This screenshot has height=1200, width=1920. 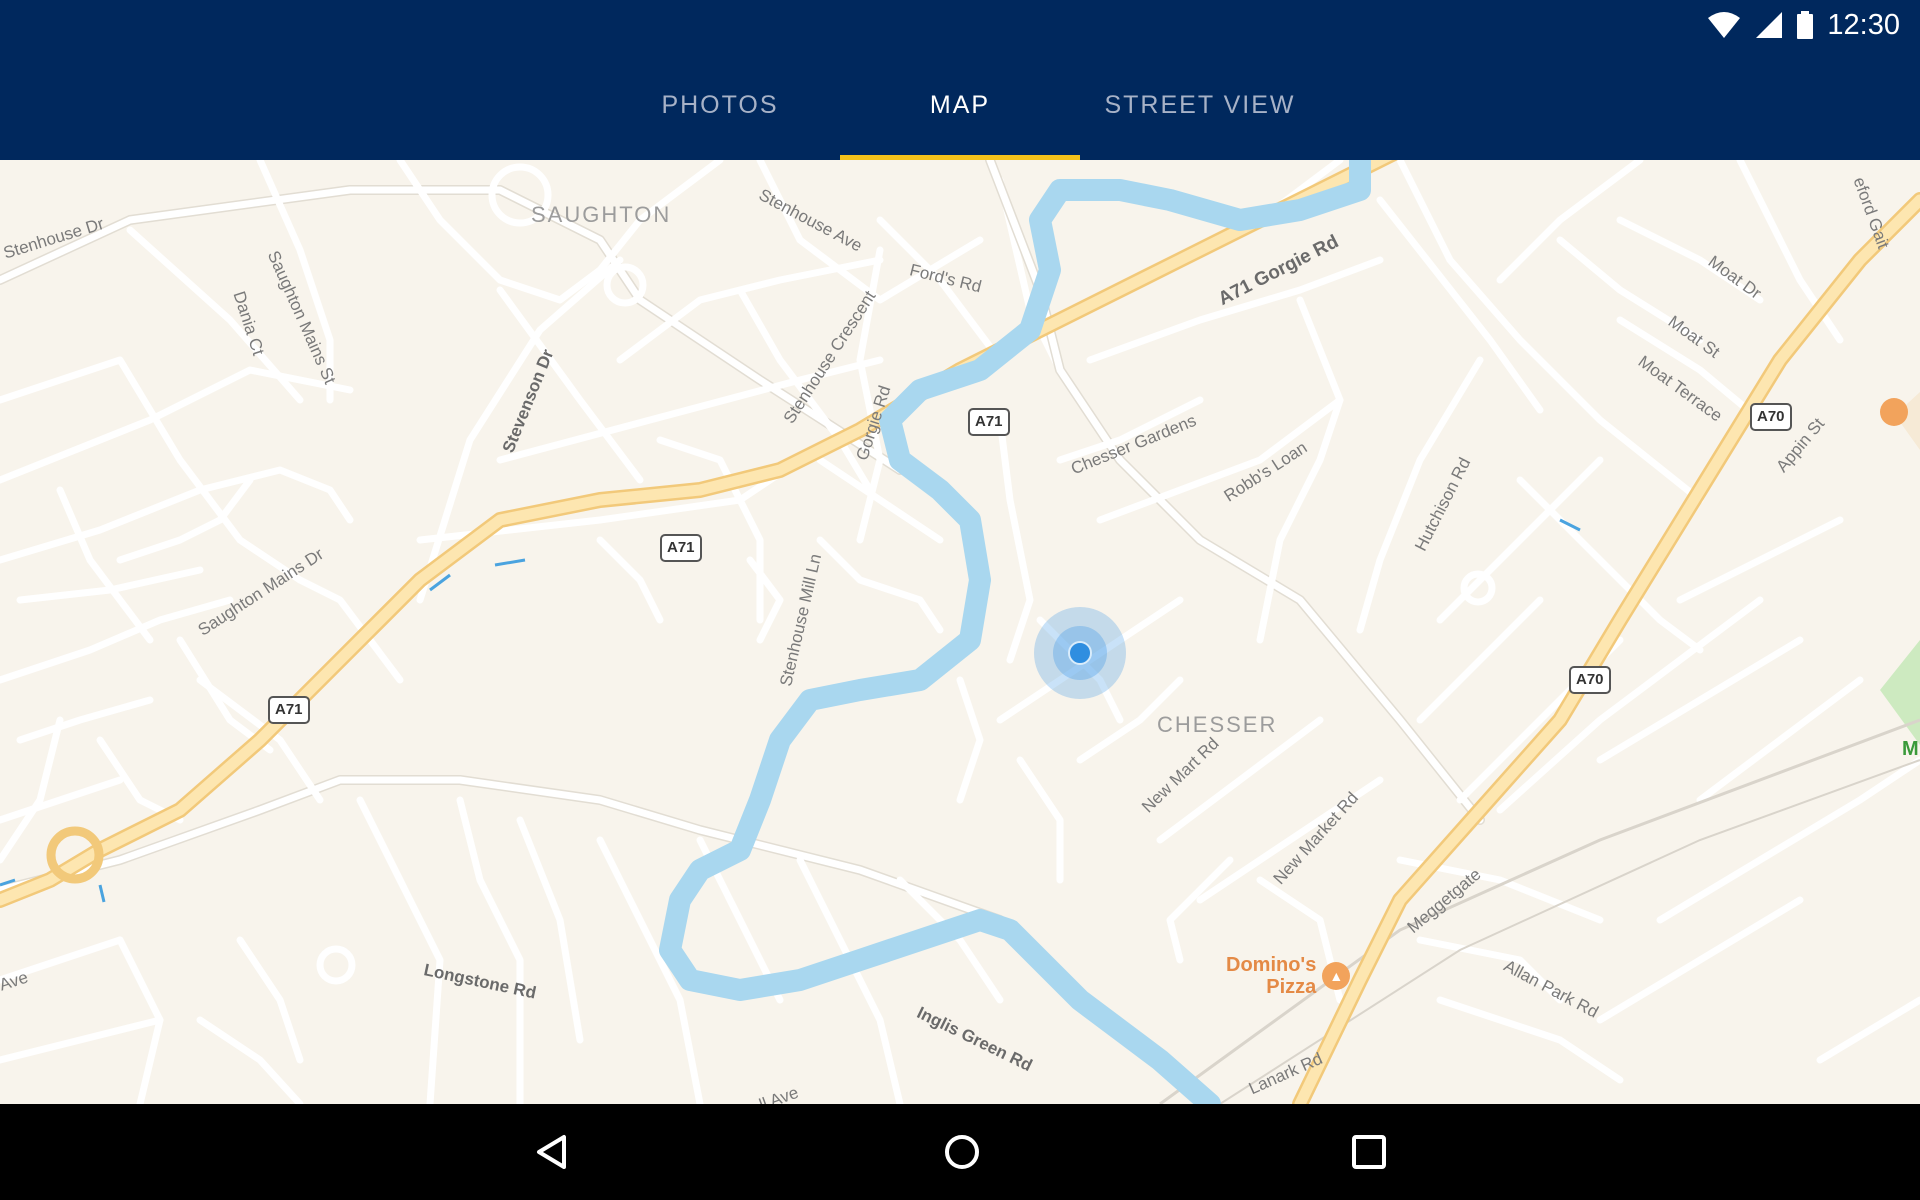 What do you see at coordinates (1336, 976) in the screenshot?
I see `pizza-icon: ▲` at bounding box center [1336, 976].